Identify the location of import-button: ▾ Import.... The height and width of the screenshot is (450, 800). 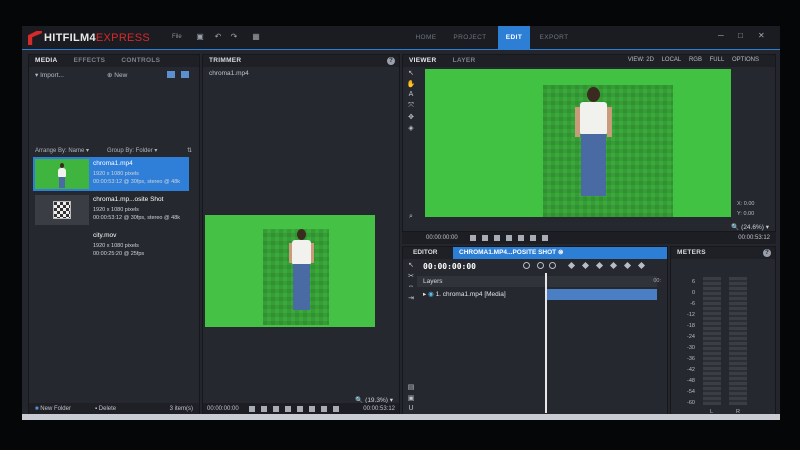
(49, 75).